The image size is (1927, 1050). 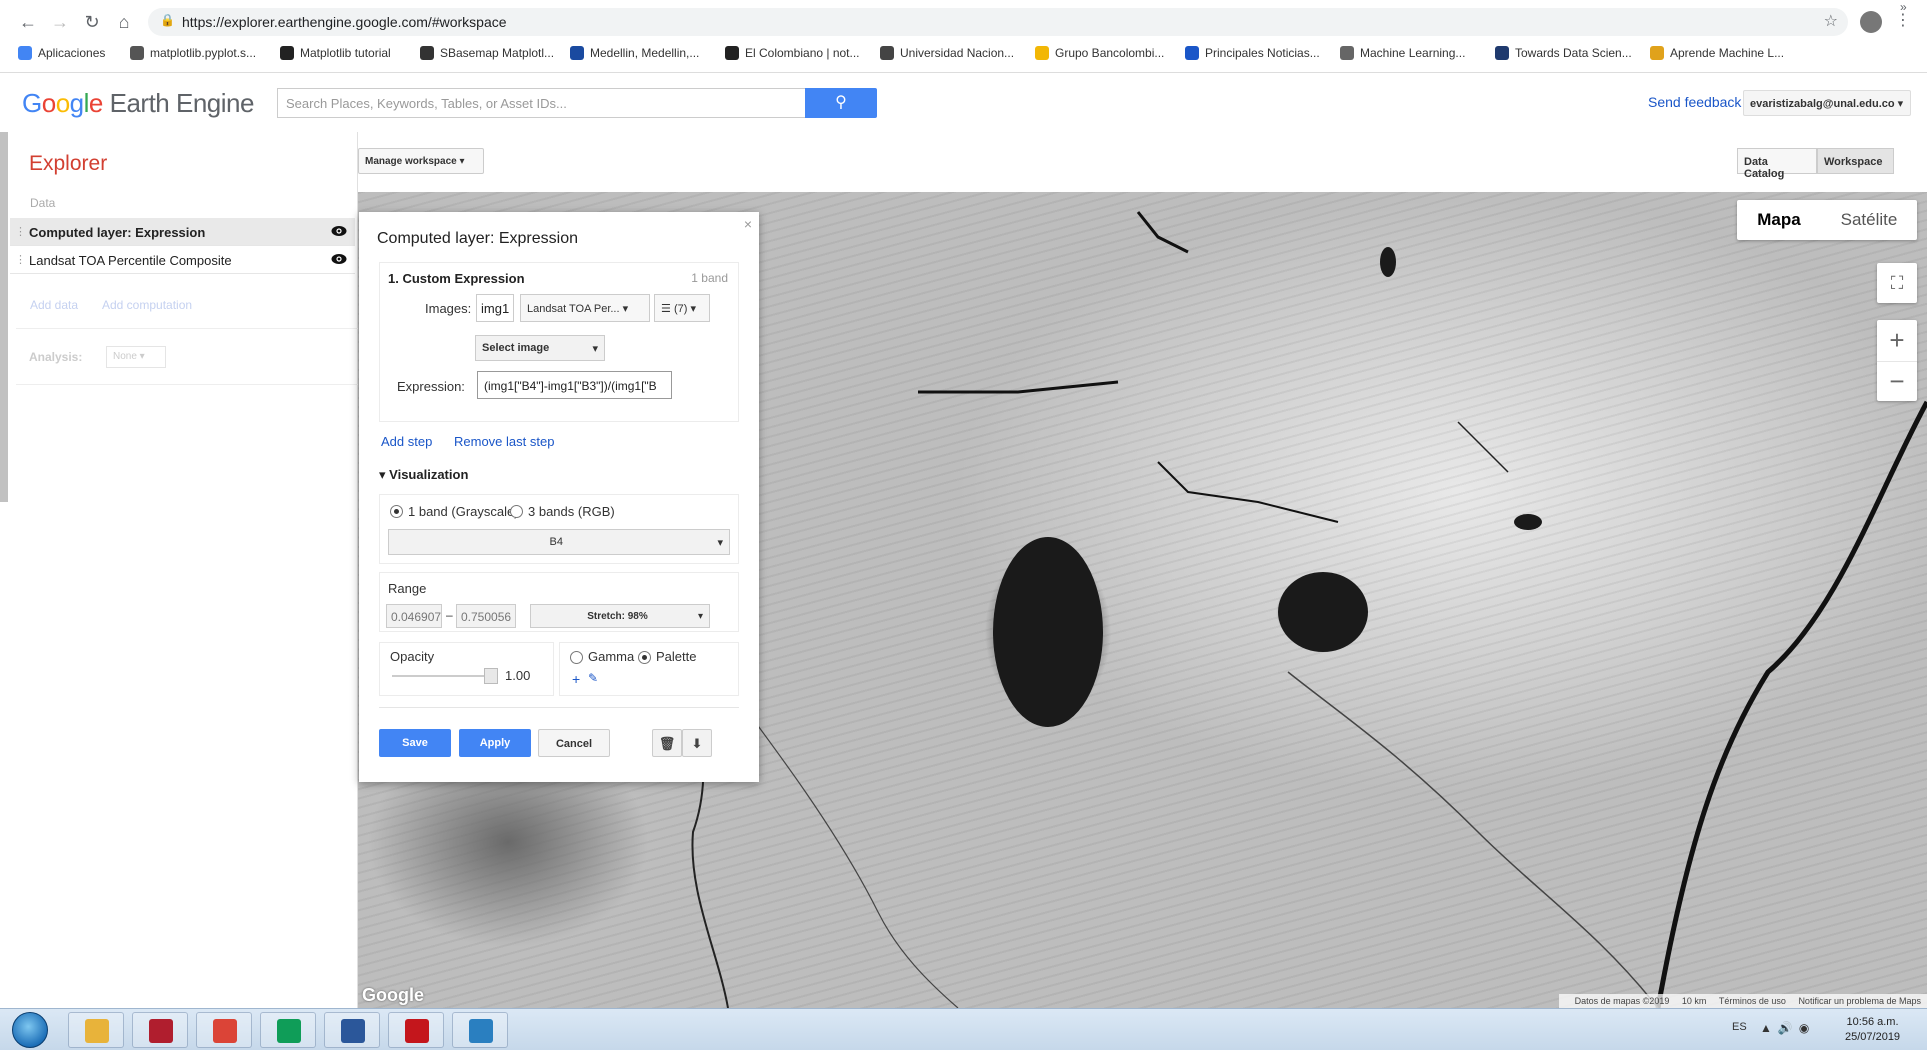 What do you see at coordinates (748, 224) in the screenshot?
I see `close-icon: ×` at bounding box center [748, 224].